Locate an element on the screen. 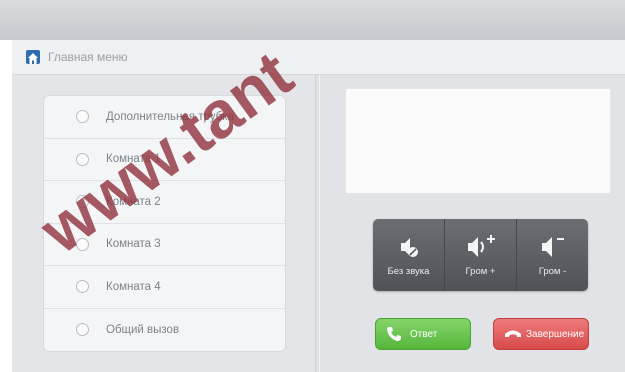 The width and height of the screenshot is (625, 372). list-item-label: Общий вызов is located at coordinates (143, 329).